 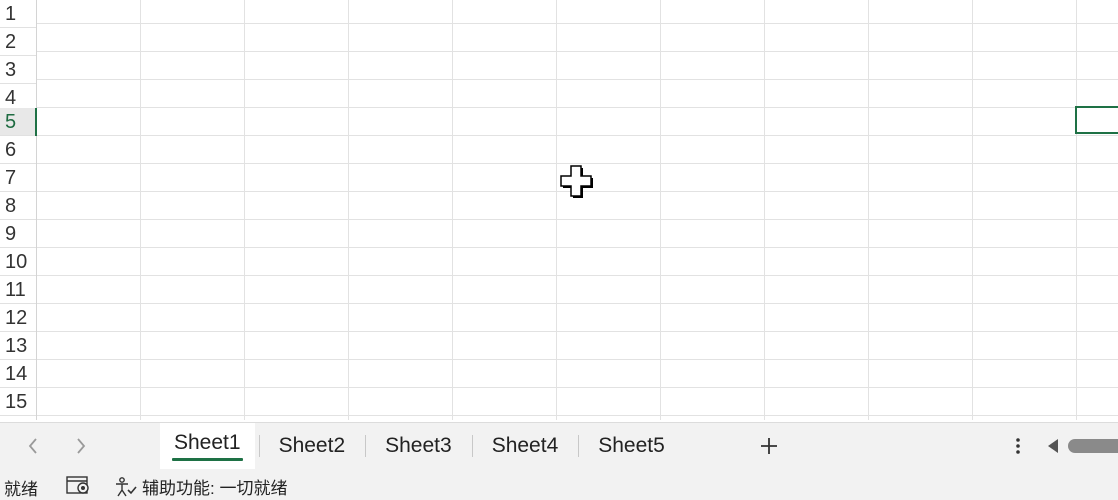 I want to click on tab-label: Sheet2, so click(x=312, y=445).